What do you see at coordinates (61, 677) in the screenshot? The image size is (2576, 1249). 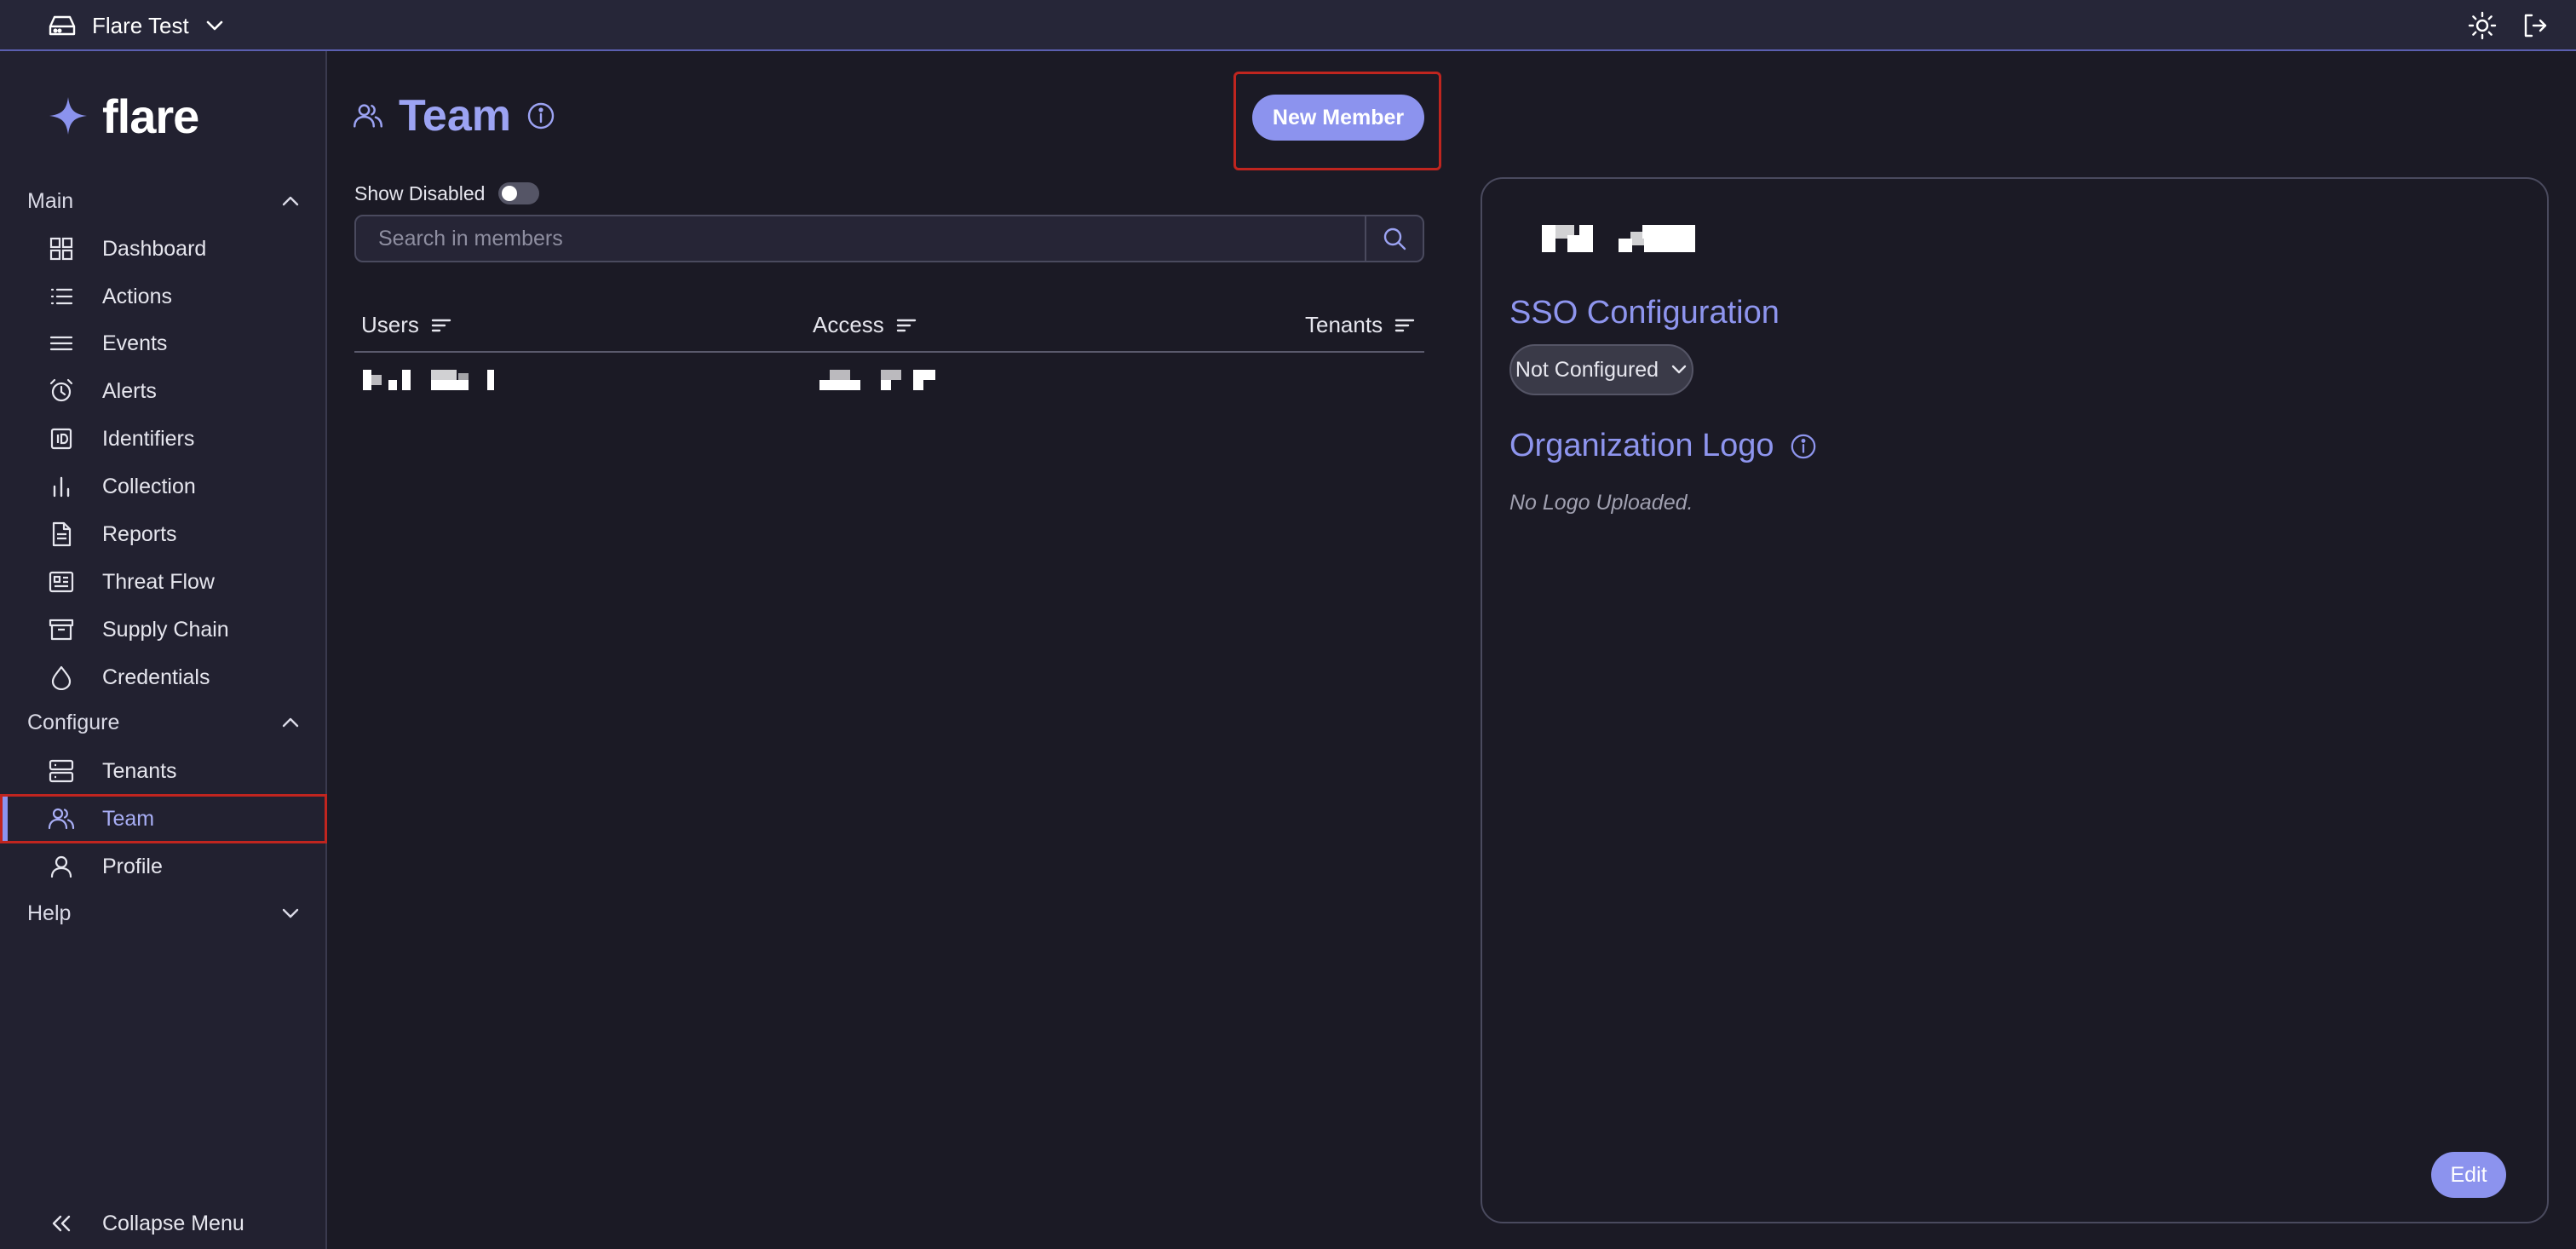 I see `droplet-icon` at bounding box center [61, 677].